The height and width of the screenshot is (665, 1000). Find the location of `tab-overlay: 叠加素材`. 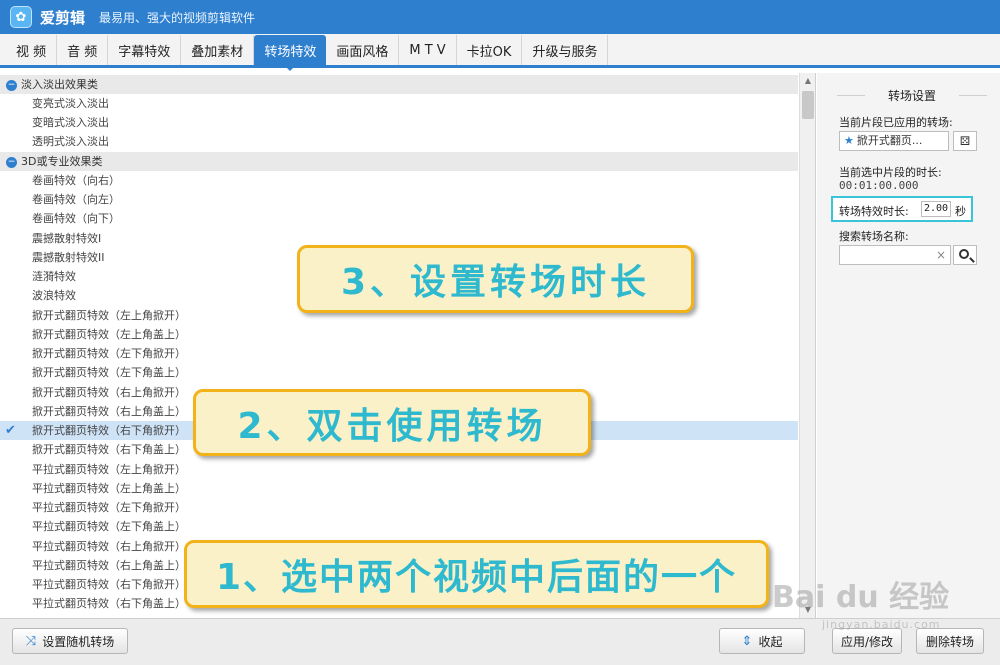

tab-overlay: 叠加素材 is located at coordinates (218, 50).